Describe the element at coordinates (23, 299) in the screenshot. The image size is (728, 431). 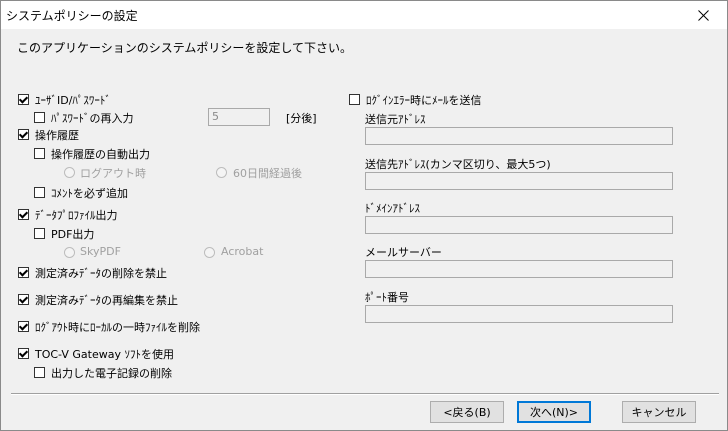
I see `prohibit-reedit-checkbox` at that location.